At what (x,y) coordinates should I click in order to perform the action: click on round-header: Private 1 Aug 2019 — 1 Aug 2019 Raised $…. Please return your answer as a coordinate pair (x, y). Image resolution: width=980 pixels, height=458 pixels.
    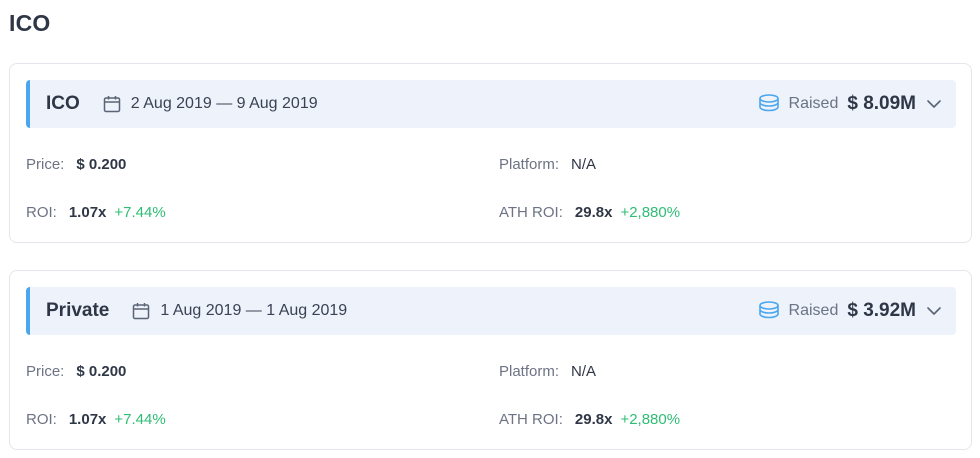
    Looking at the image, I should click on (491, 311).